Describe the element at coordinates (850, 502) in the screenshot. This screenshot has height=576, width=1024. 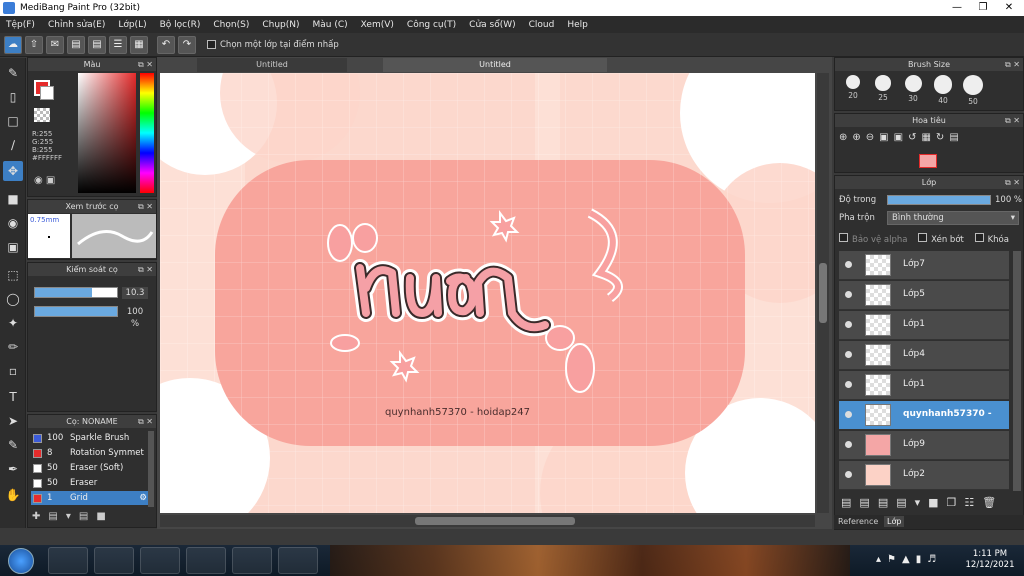
I see `new-layer-icon: ▤` at that location.